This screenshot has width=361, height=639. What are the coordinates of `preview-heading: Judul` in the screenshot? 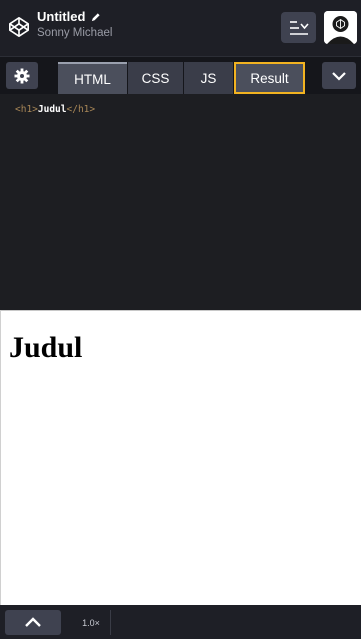 It's located at (46, 347).